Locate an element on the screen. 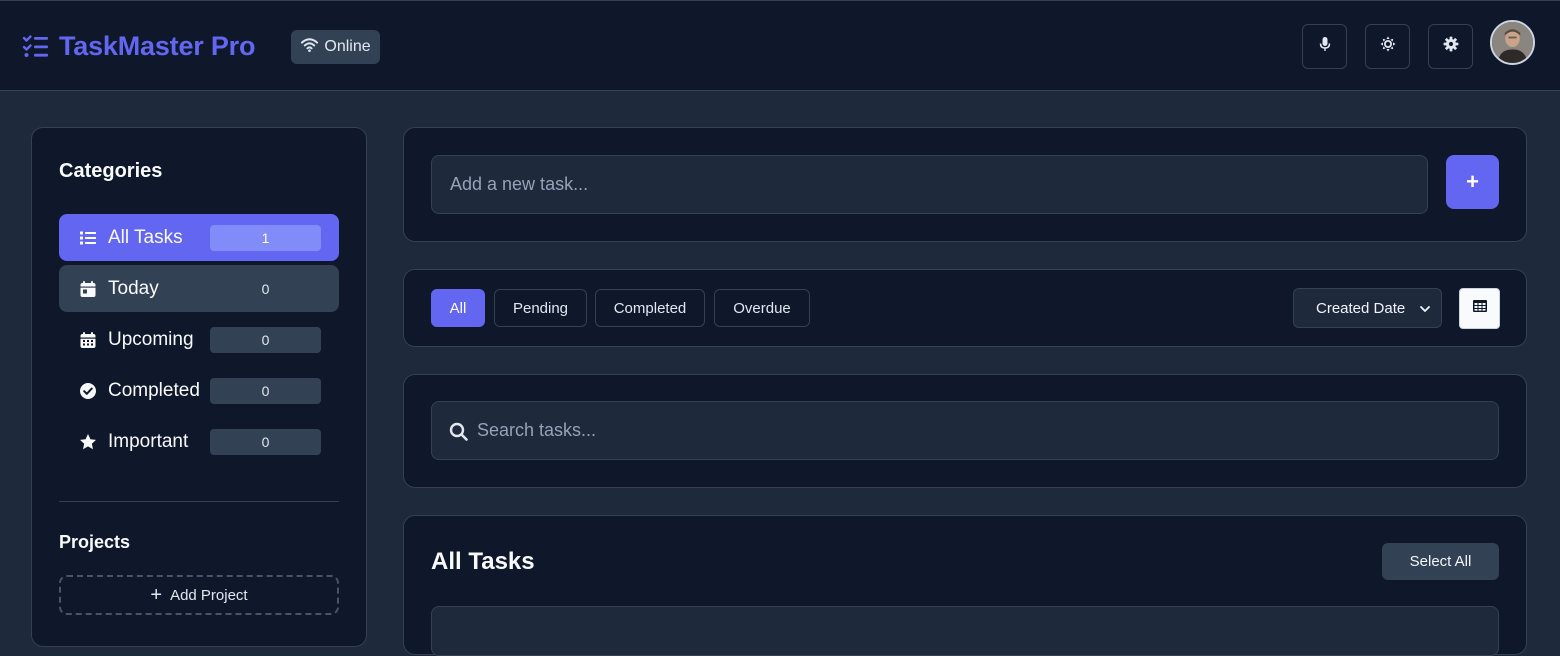  search-card is located at coordinates (965, 431).